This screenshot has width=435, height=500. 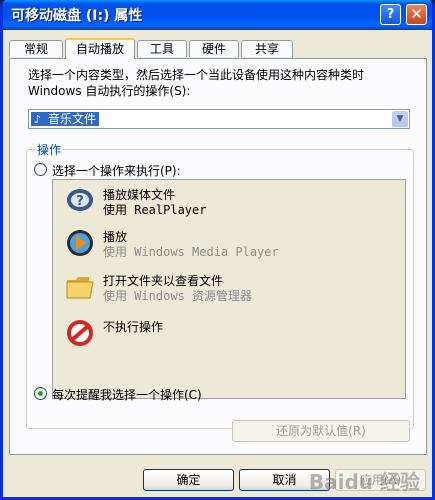 I want to click on action-no-action: 不执行操作, so click(x=230, y=335).